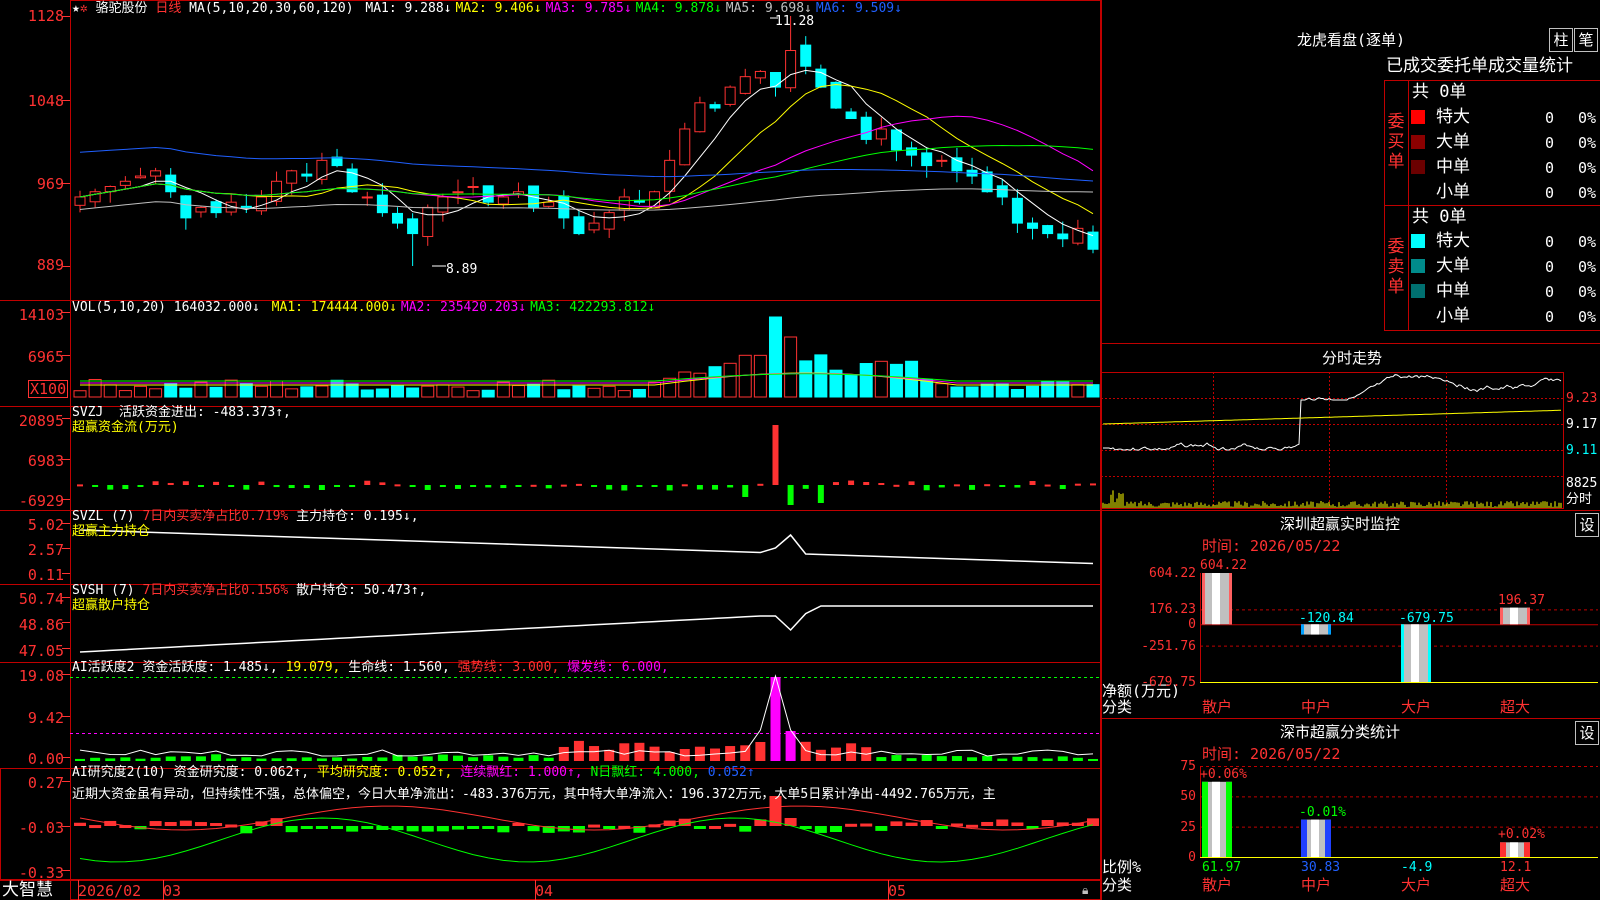 The width and height of the screenshot is (1600, 900). What do you see at coordinates (168, 8) in the screenshot?
I see `period-label: 日线` at bounding box center [168, 8].